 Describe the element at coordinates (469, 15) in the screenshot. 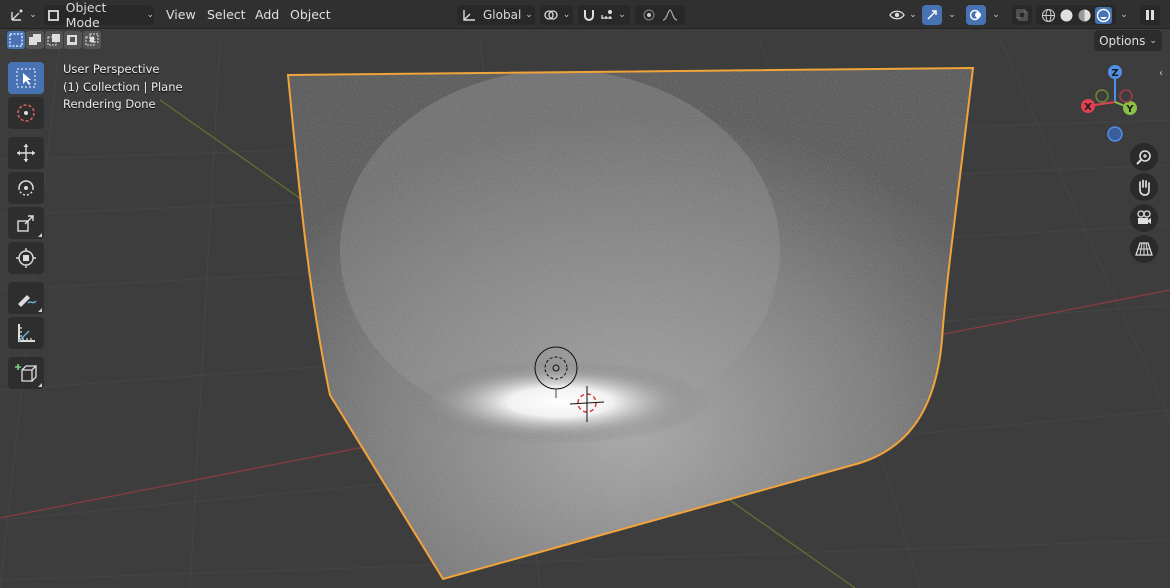

I see `orientation-axes-icon` at that location.